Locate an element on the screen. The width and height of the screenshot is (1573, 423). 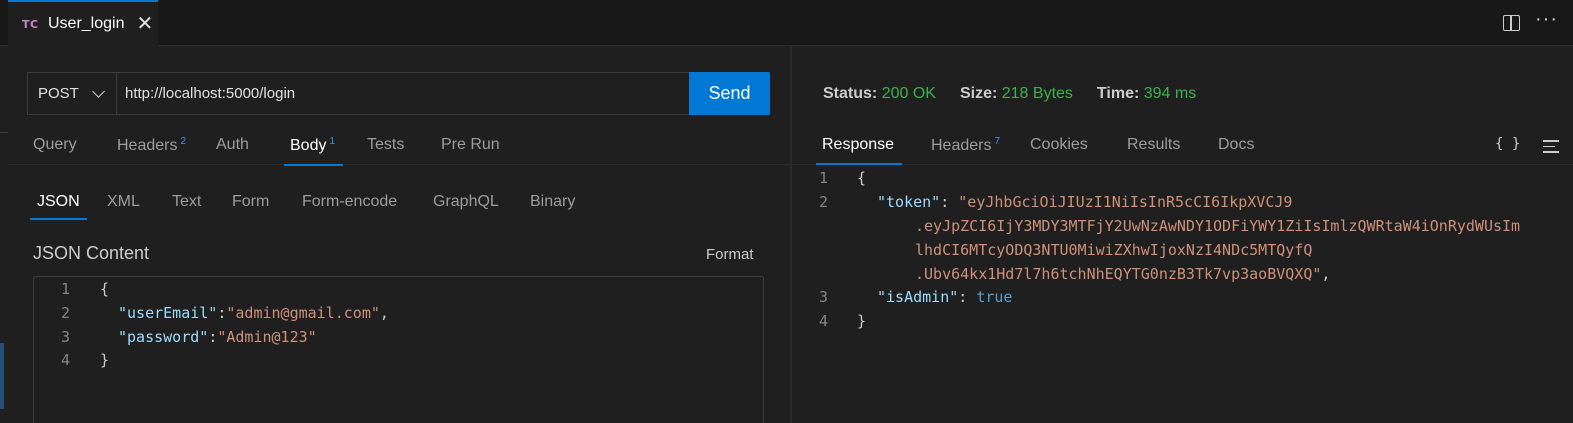
status-info: Status: 200 OK is located at coordinates (879, 93).